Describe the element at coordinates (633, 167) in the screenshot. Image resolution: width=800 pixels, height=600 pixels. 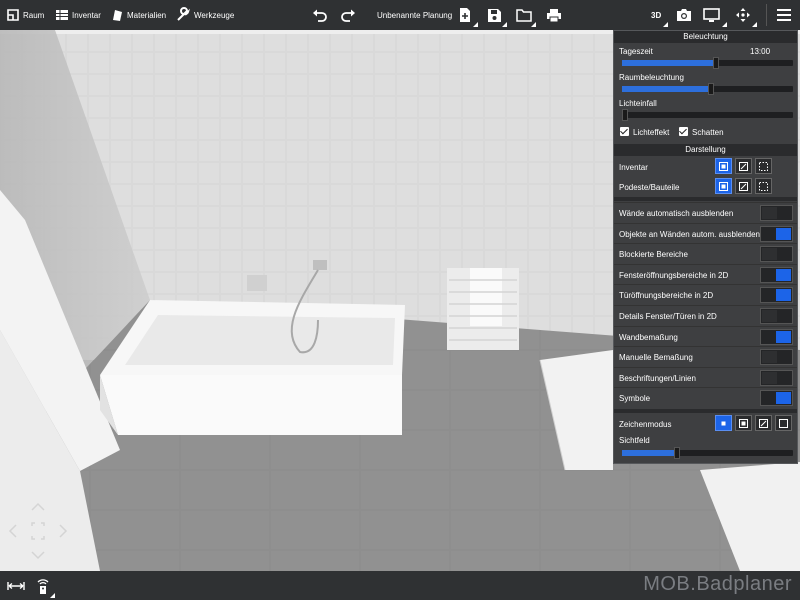
I see `inventory-display-label: Inventar` at that location.